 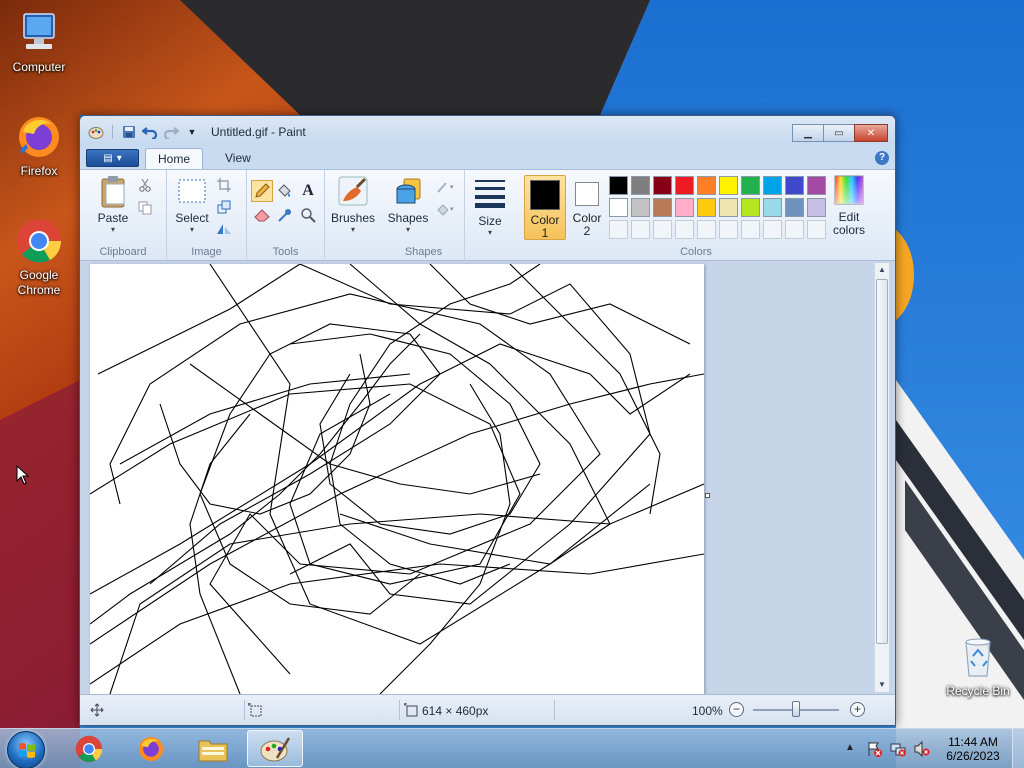 I want to click on group-label-image: Image, so click(x=206, y=252).